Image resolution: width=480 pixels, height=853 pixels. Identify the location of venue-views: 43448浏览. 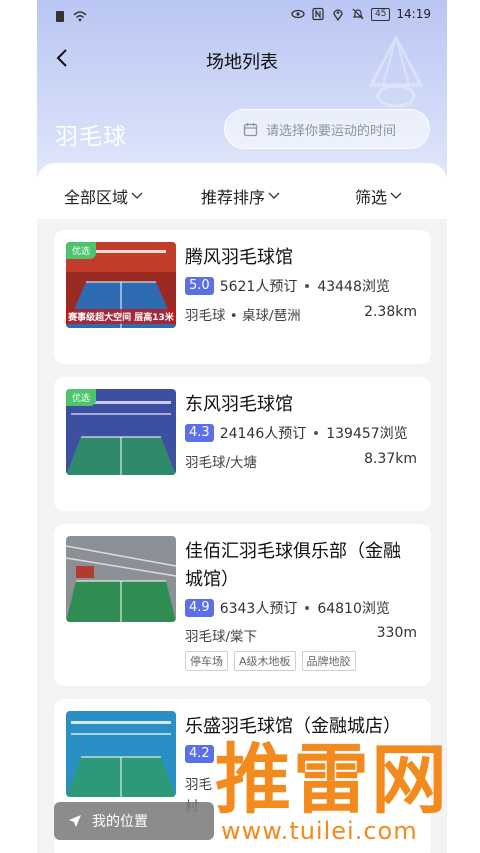
(353, 287).